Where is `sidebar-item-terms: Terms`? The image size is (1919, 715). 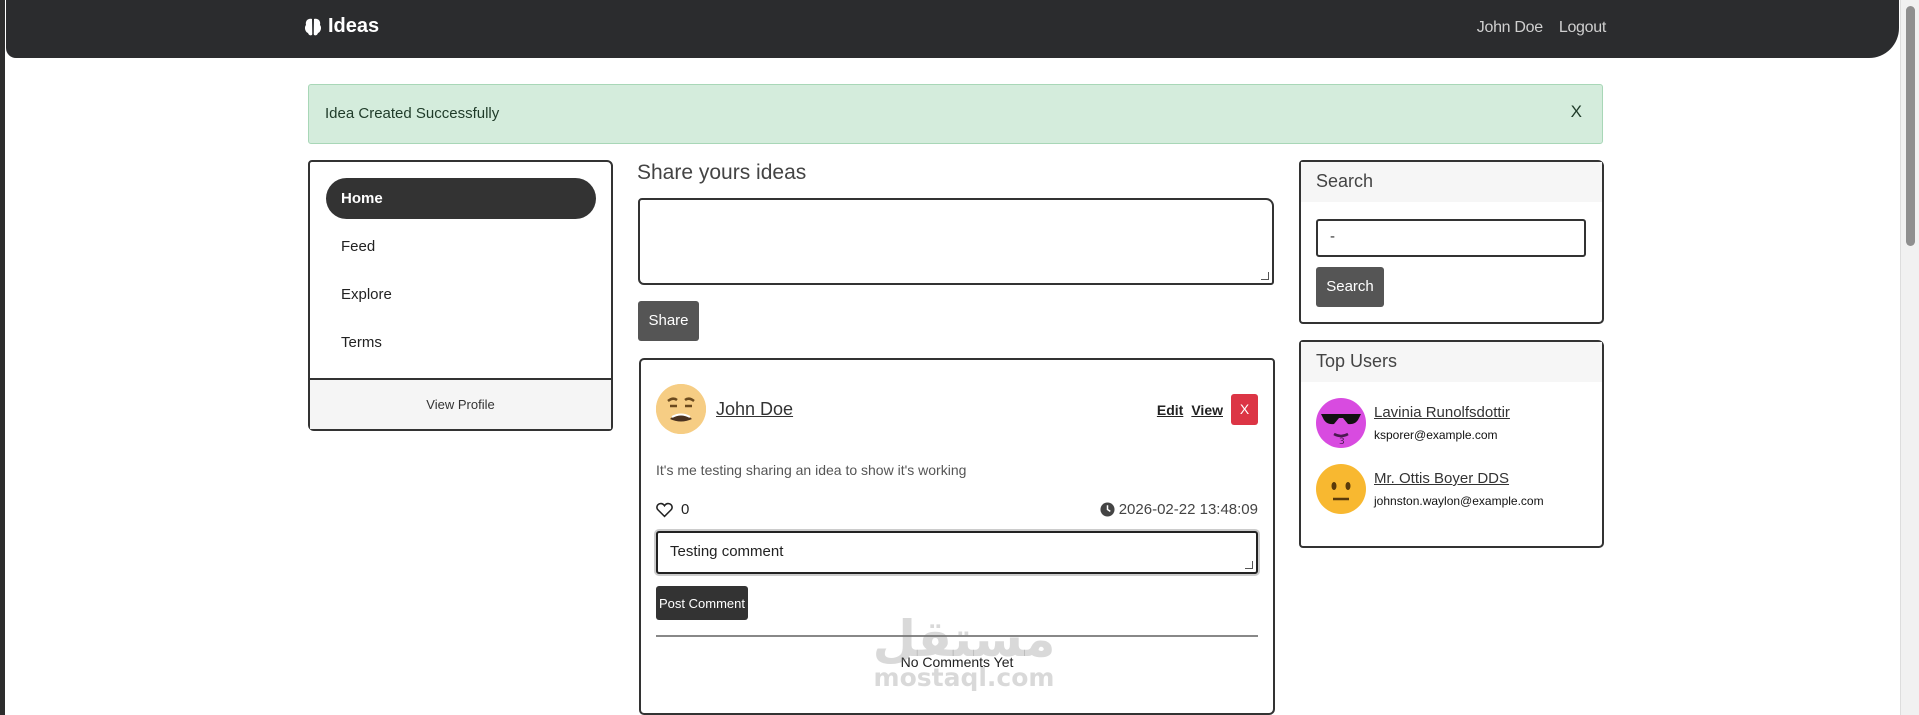
sidebar-item-terms: Terms is located at coordinates (461, 342).